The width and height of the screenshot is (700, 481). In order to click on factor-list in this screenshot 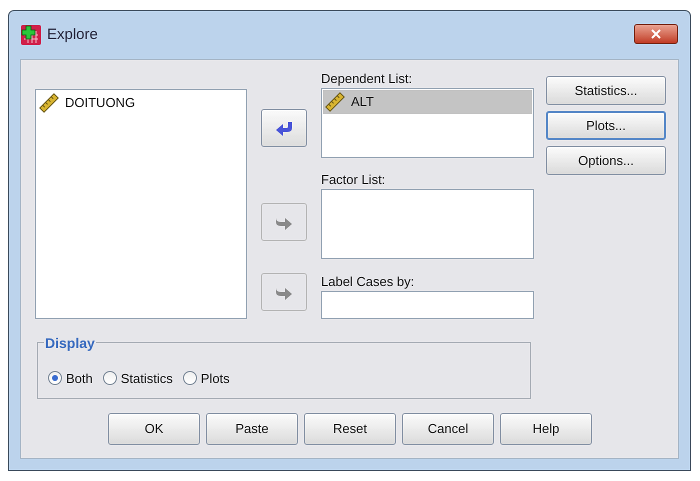, I will do `click(427, 224)`.